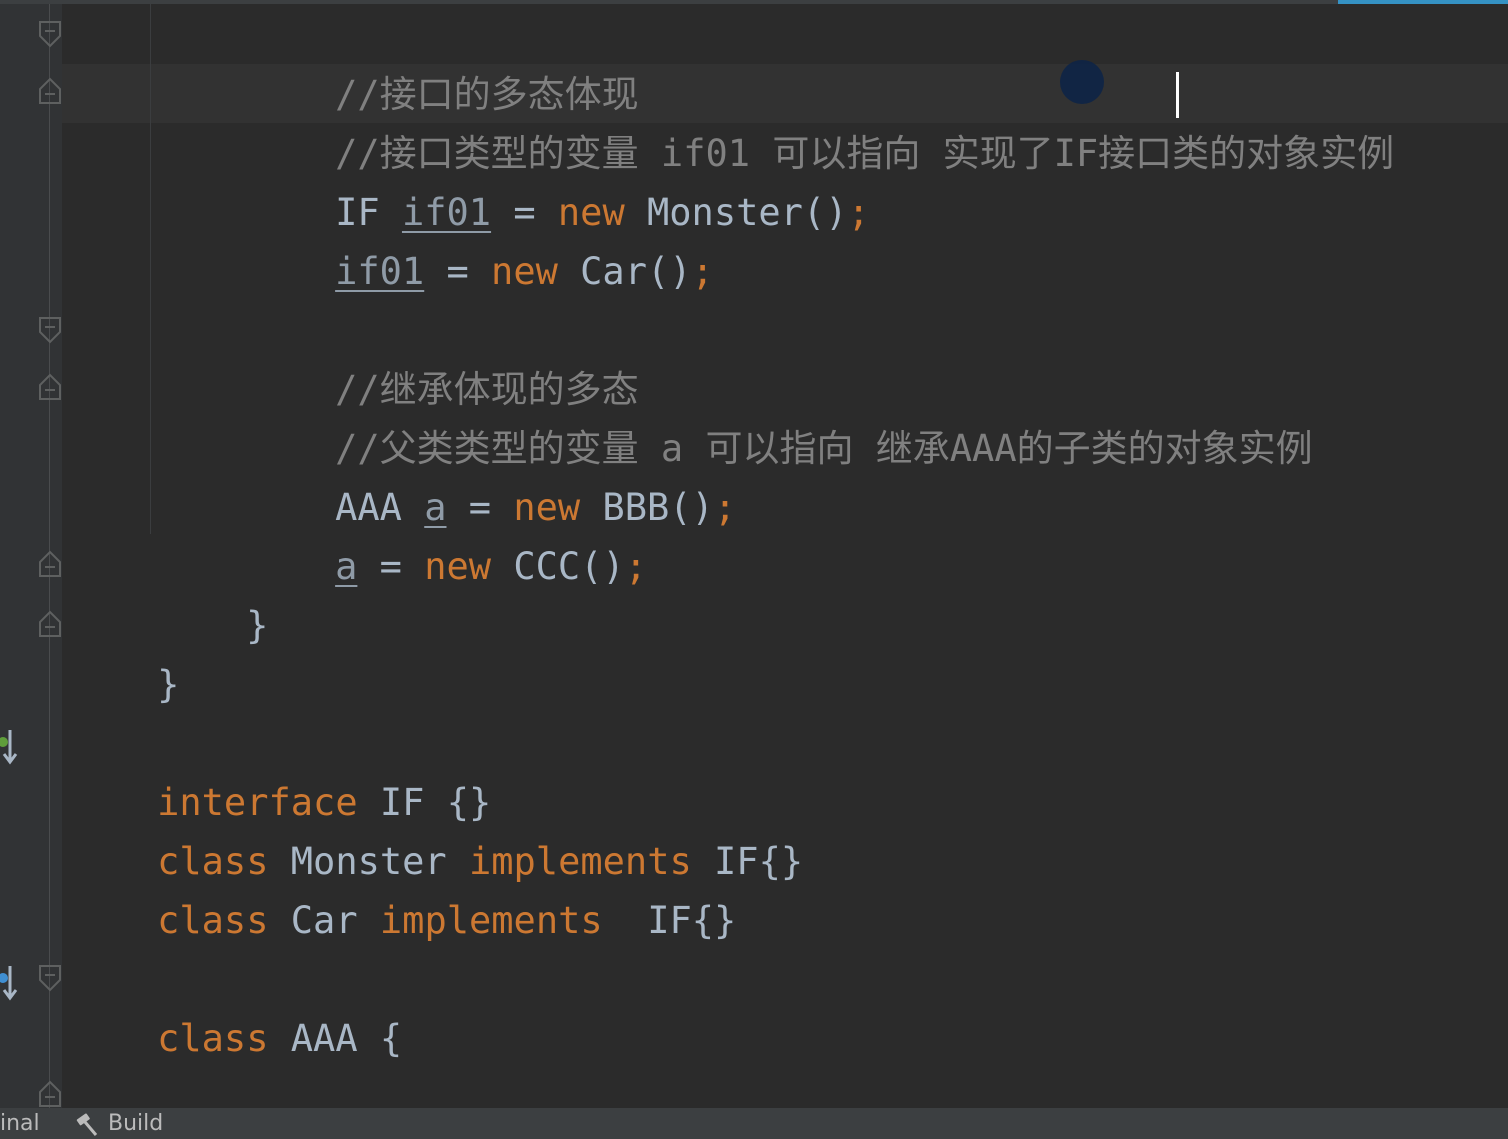 The height and width of the screenshot is (1139, 1508). Describe the element at coordinates (558, 179) in the screenshot. I see `code-line-3: IF if01 = new Monster();` at that location.